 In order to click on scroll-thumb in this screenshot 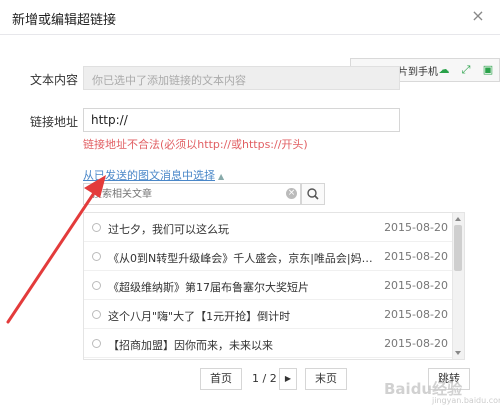, I will do `click(458, 248)`.